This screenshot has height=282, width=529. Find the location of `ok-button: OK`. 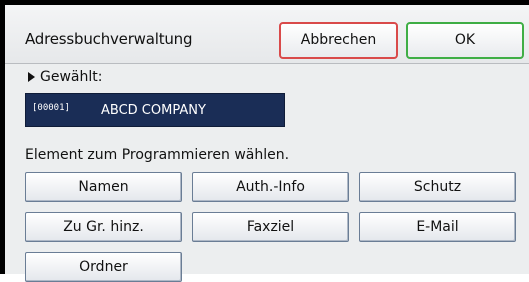

ok-button: OK is located at coordinates (465, 40).